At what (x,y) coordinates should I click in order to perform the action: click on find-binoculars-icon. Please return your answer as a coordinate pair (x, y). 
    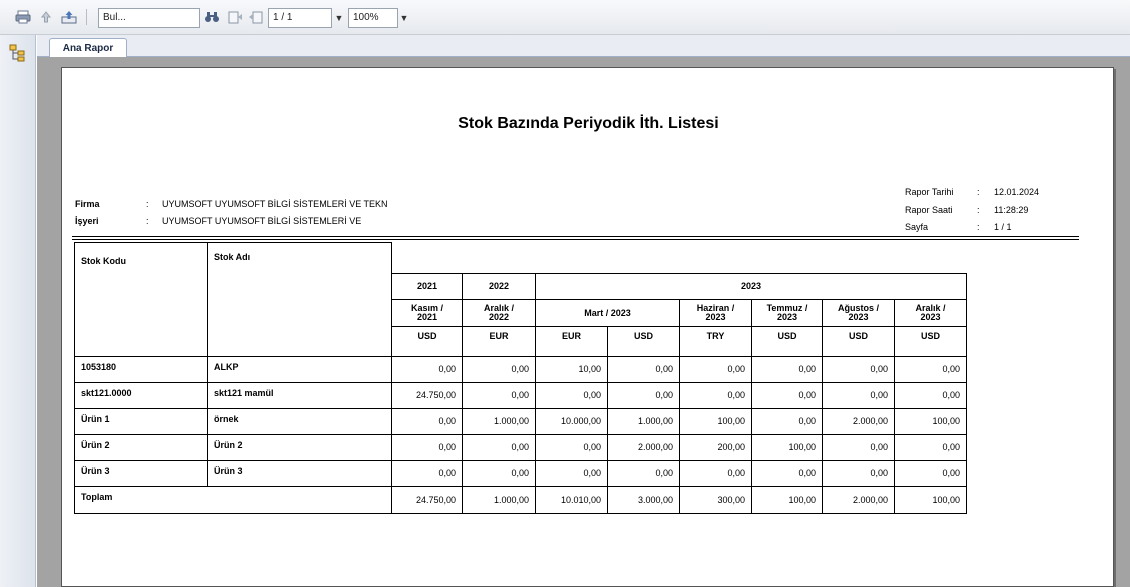
    Looking at the image, I should click on (212, 16).